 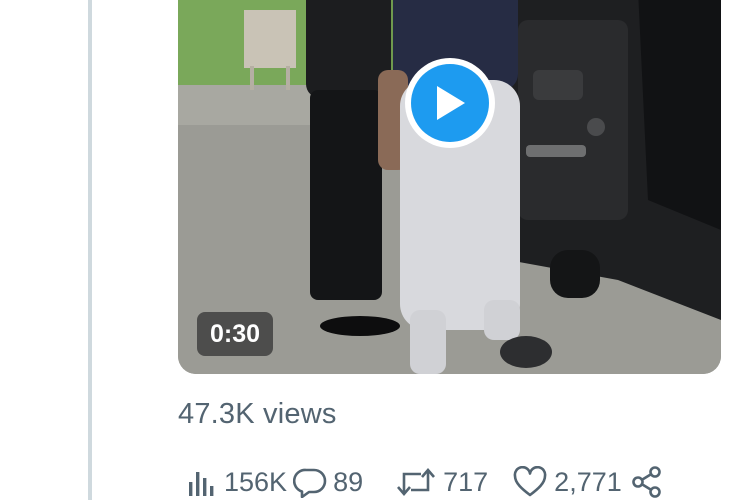 What do you see at coordinates (90, 250) in the screenshot?
I see `thread-line` at bounding box center [90, 250].